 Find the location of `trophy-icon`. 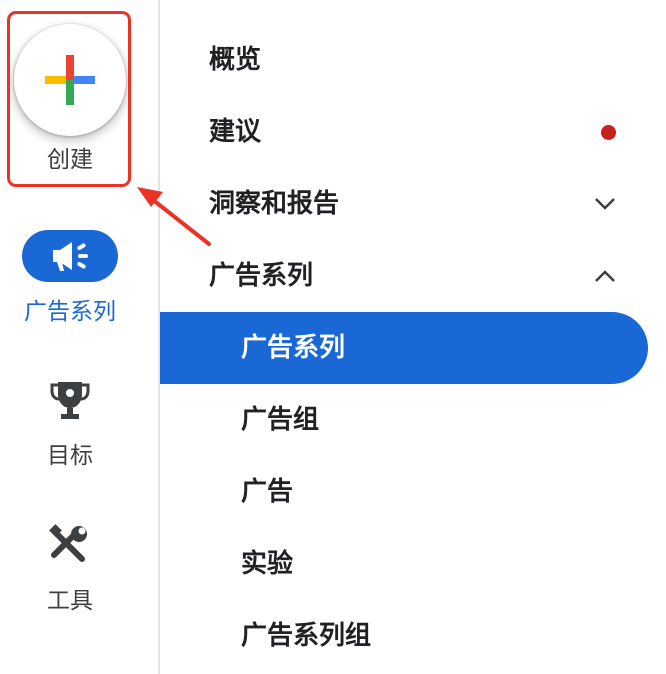

trophy-icon is located at coordinates (70, 400).